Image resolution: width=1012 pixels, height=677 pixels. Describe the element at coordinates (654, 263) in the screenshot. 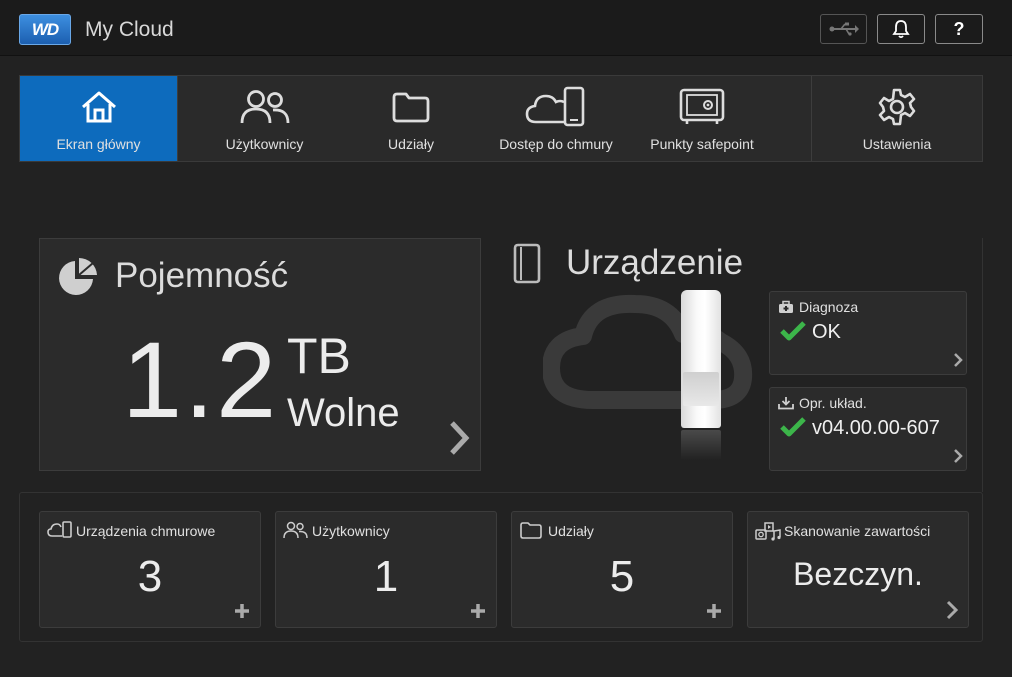

I see `device-title: Urządzenie` at that location.